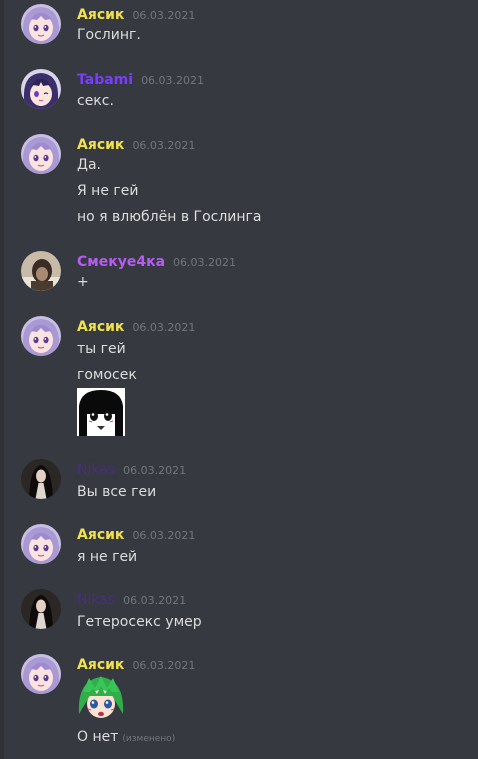 The image size is (478, 759). Describe the element at coordinates (169, 217) in the screenshot. I see `message-text: но я влюблён в Гослинга` at that location.